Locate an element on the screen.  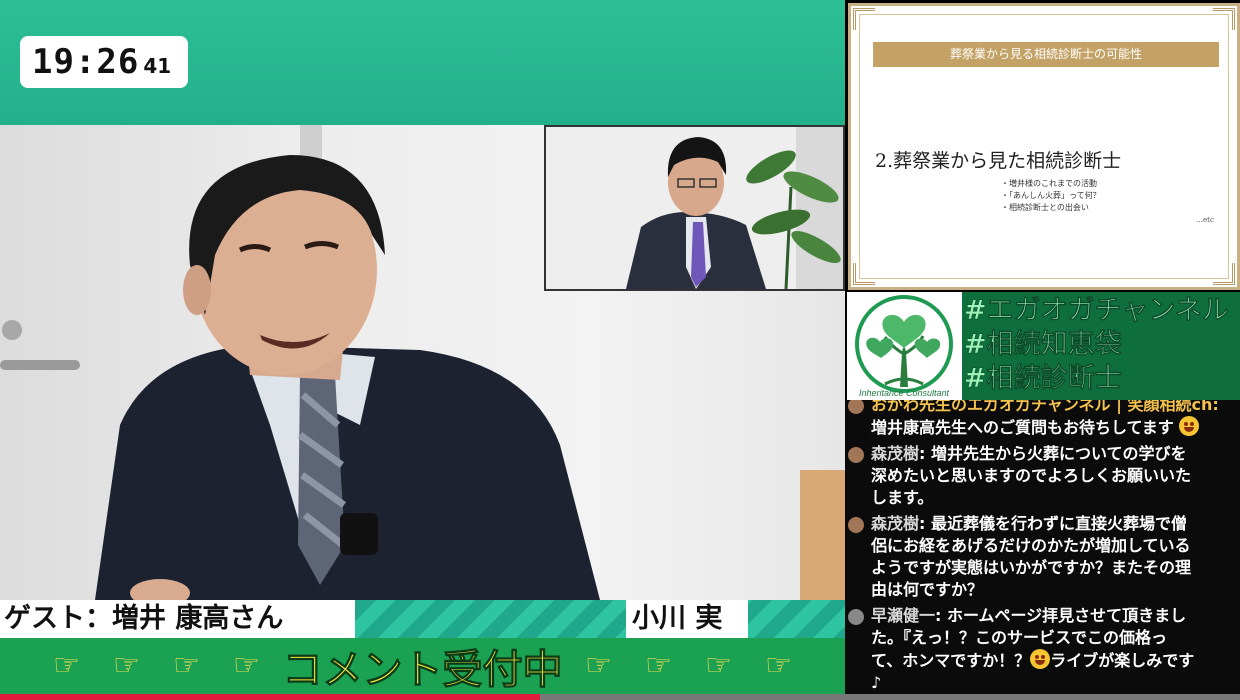
slide-bullet: ・「あんしん火葬」って何？ is located at coordinates (1051, 195).